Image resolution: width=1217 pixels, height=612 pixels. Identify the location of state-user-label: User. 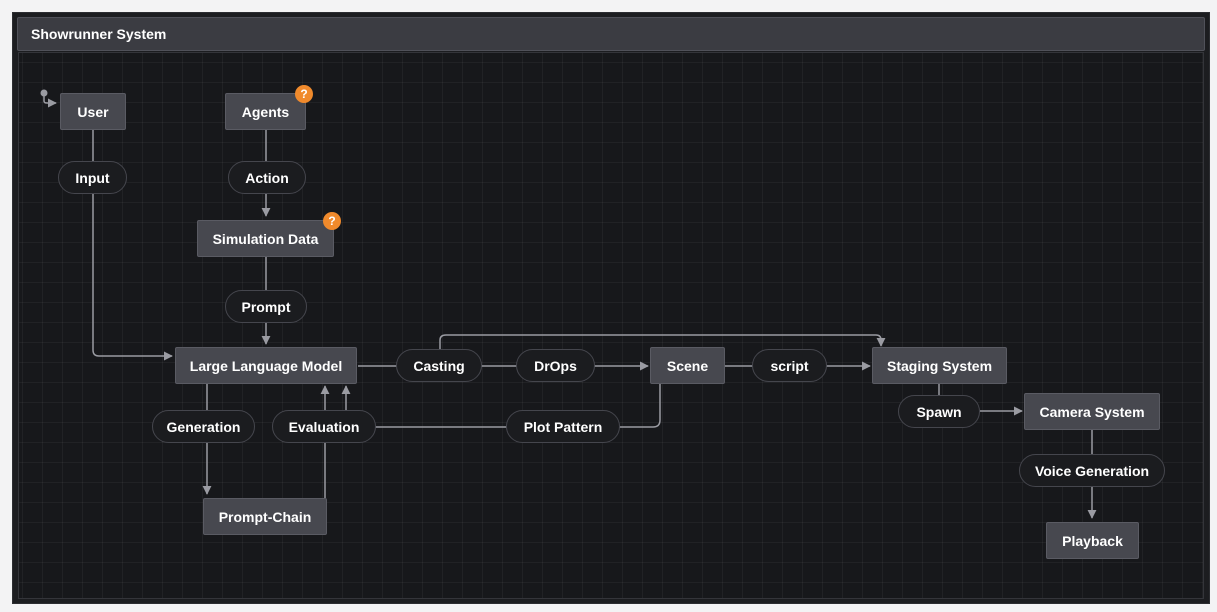
(93, 111).